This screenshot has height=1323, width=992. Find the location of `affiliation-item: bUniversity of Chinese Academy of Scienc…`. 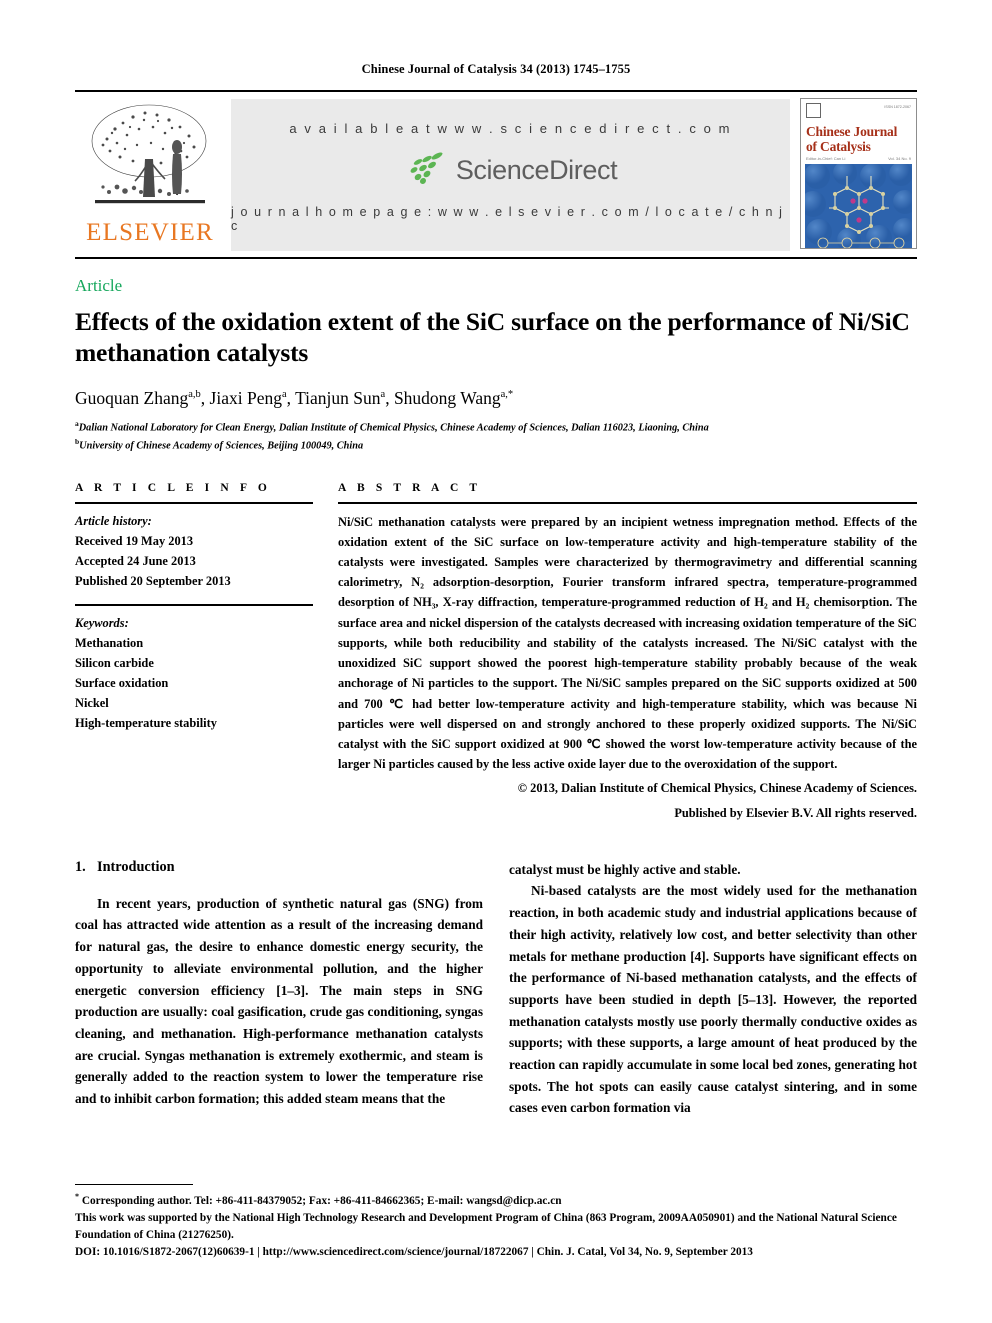

affiliation-item: bUniversity of Chinese Academy of Scienc… is located at coordinates (496, 445).